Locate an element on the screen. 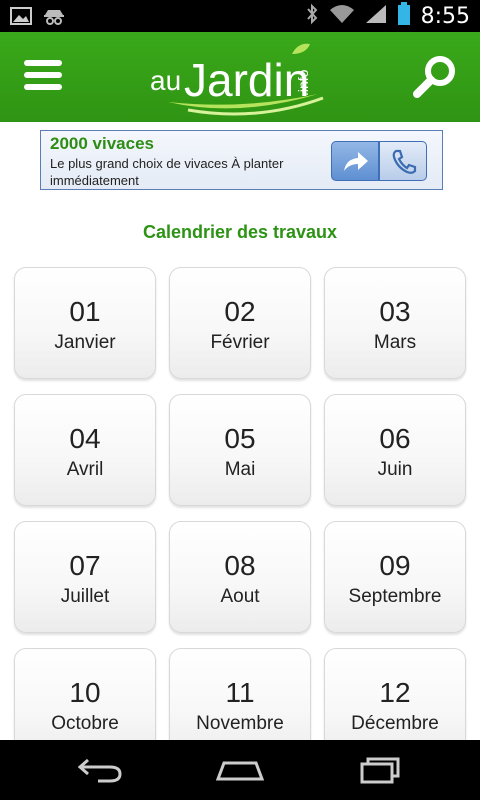 This screenshot has width=480, height=800. month-button-novembre: 11 Novembre is located at coordinates (240, 694).